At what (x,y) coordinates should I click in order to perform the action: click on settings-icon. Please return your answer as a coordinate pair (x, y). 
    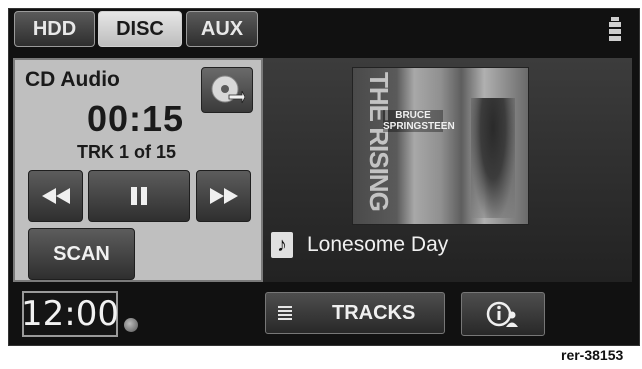
    Looking at the image, I should click on (615, 30).